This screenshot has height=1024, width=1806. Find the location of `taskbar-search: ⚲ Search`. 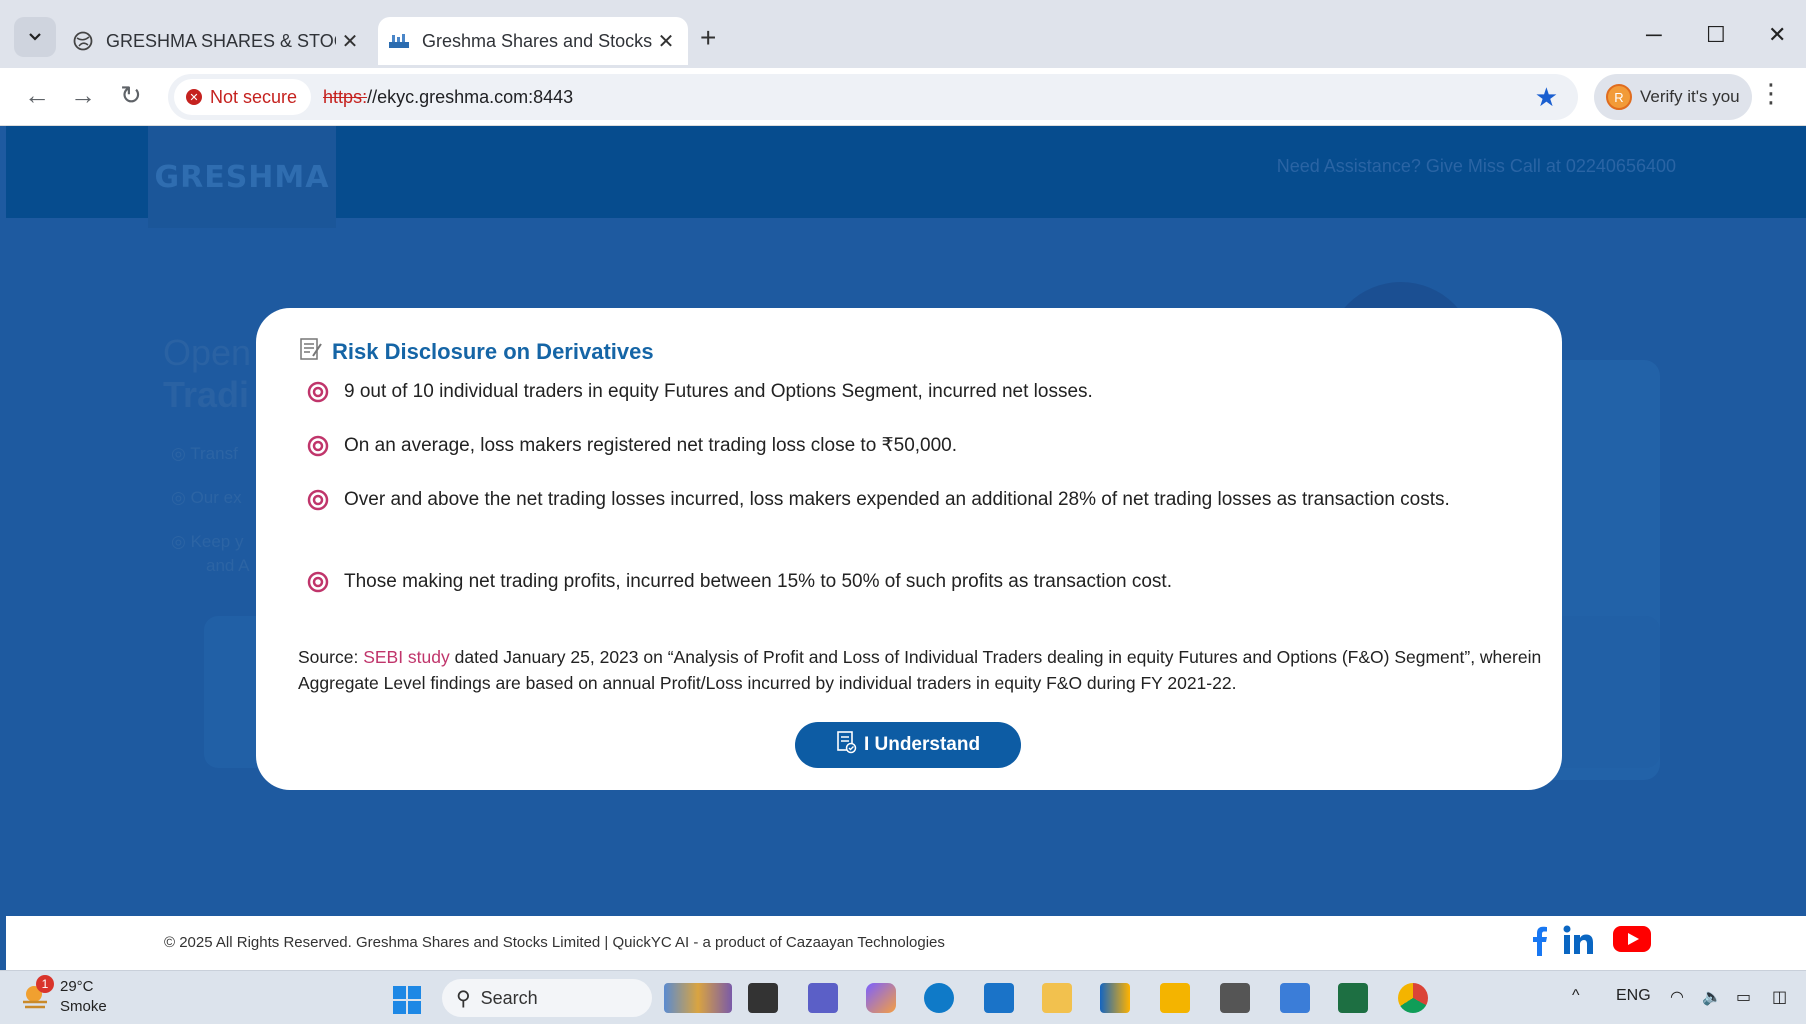

taskbar-search: ⚲ Search is located at coordinates (547, 998).